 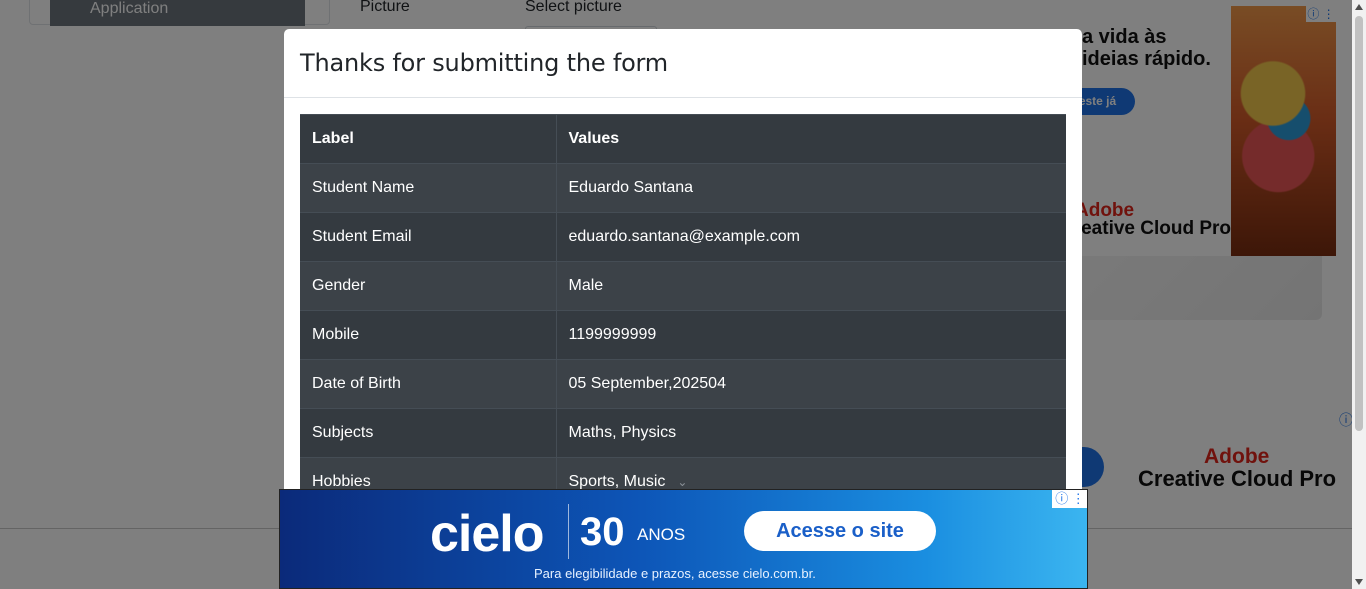 I want to click on scroll-up-arrow-icon, so click(x=1359, y=7).